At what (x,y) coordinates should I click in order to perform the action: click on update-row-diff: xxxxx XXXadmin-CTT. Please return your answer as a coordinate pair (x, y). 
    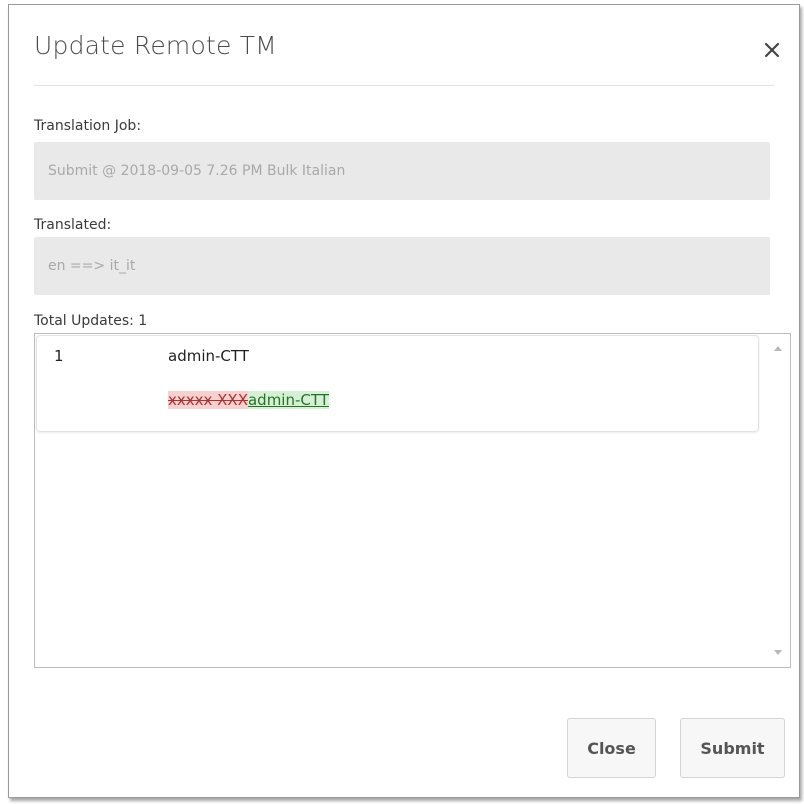
    Looking at the image, I should click on (248, 400).